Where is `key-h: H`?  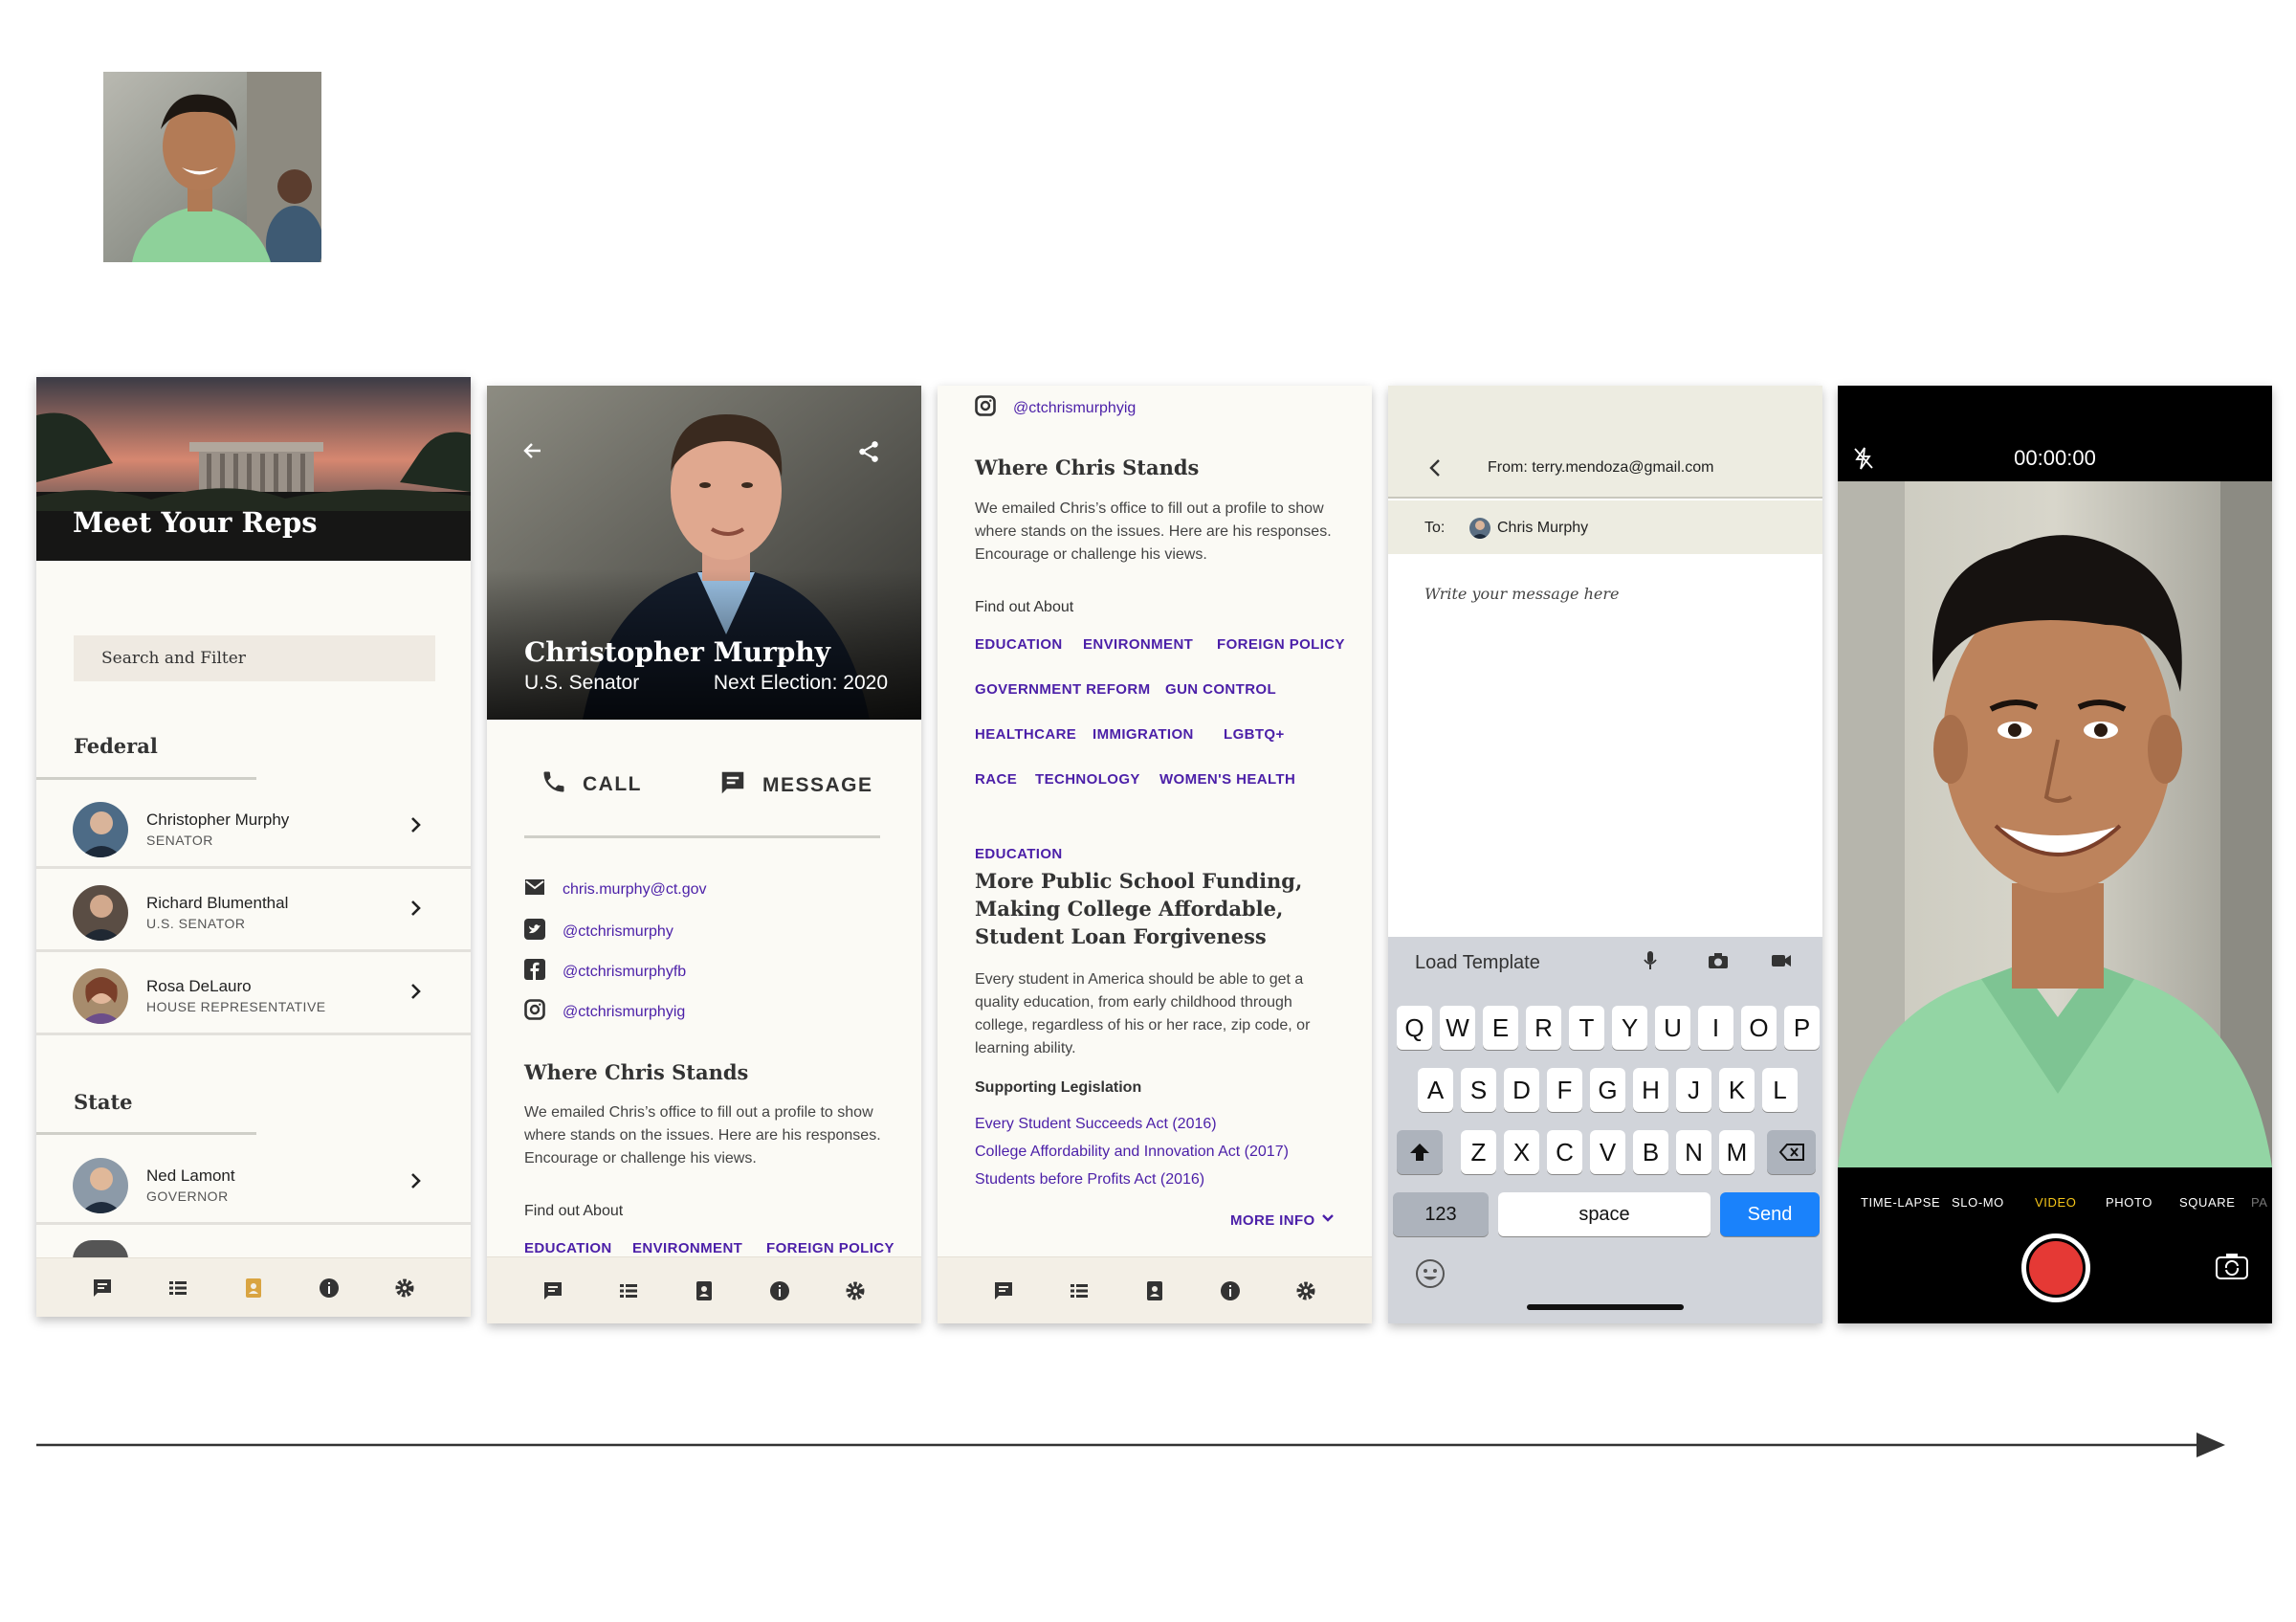
key-h: H is located at coordinates (1651, 1090).